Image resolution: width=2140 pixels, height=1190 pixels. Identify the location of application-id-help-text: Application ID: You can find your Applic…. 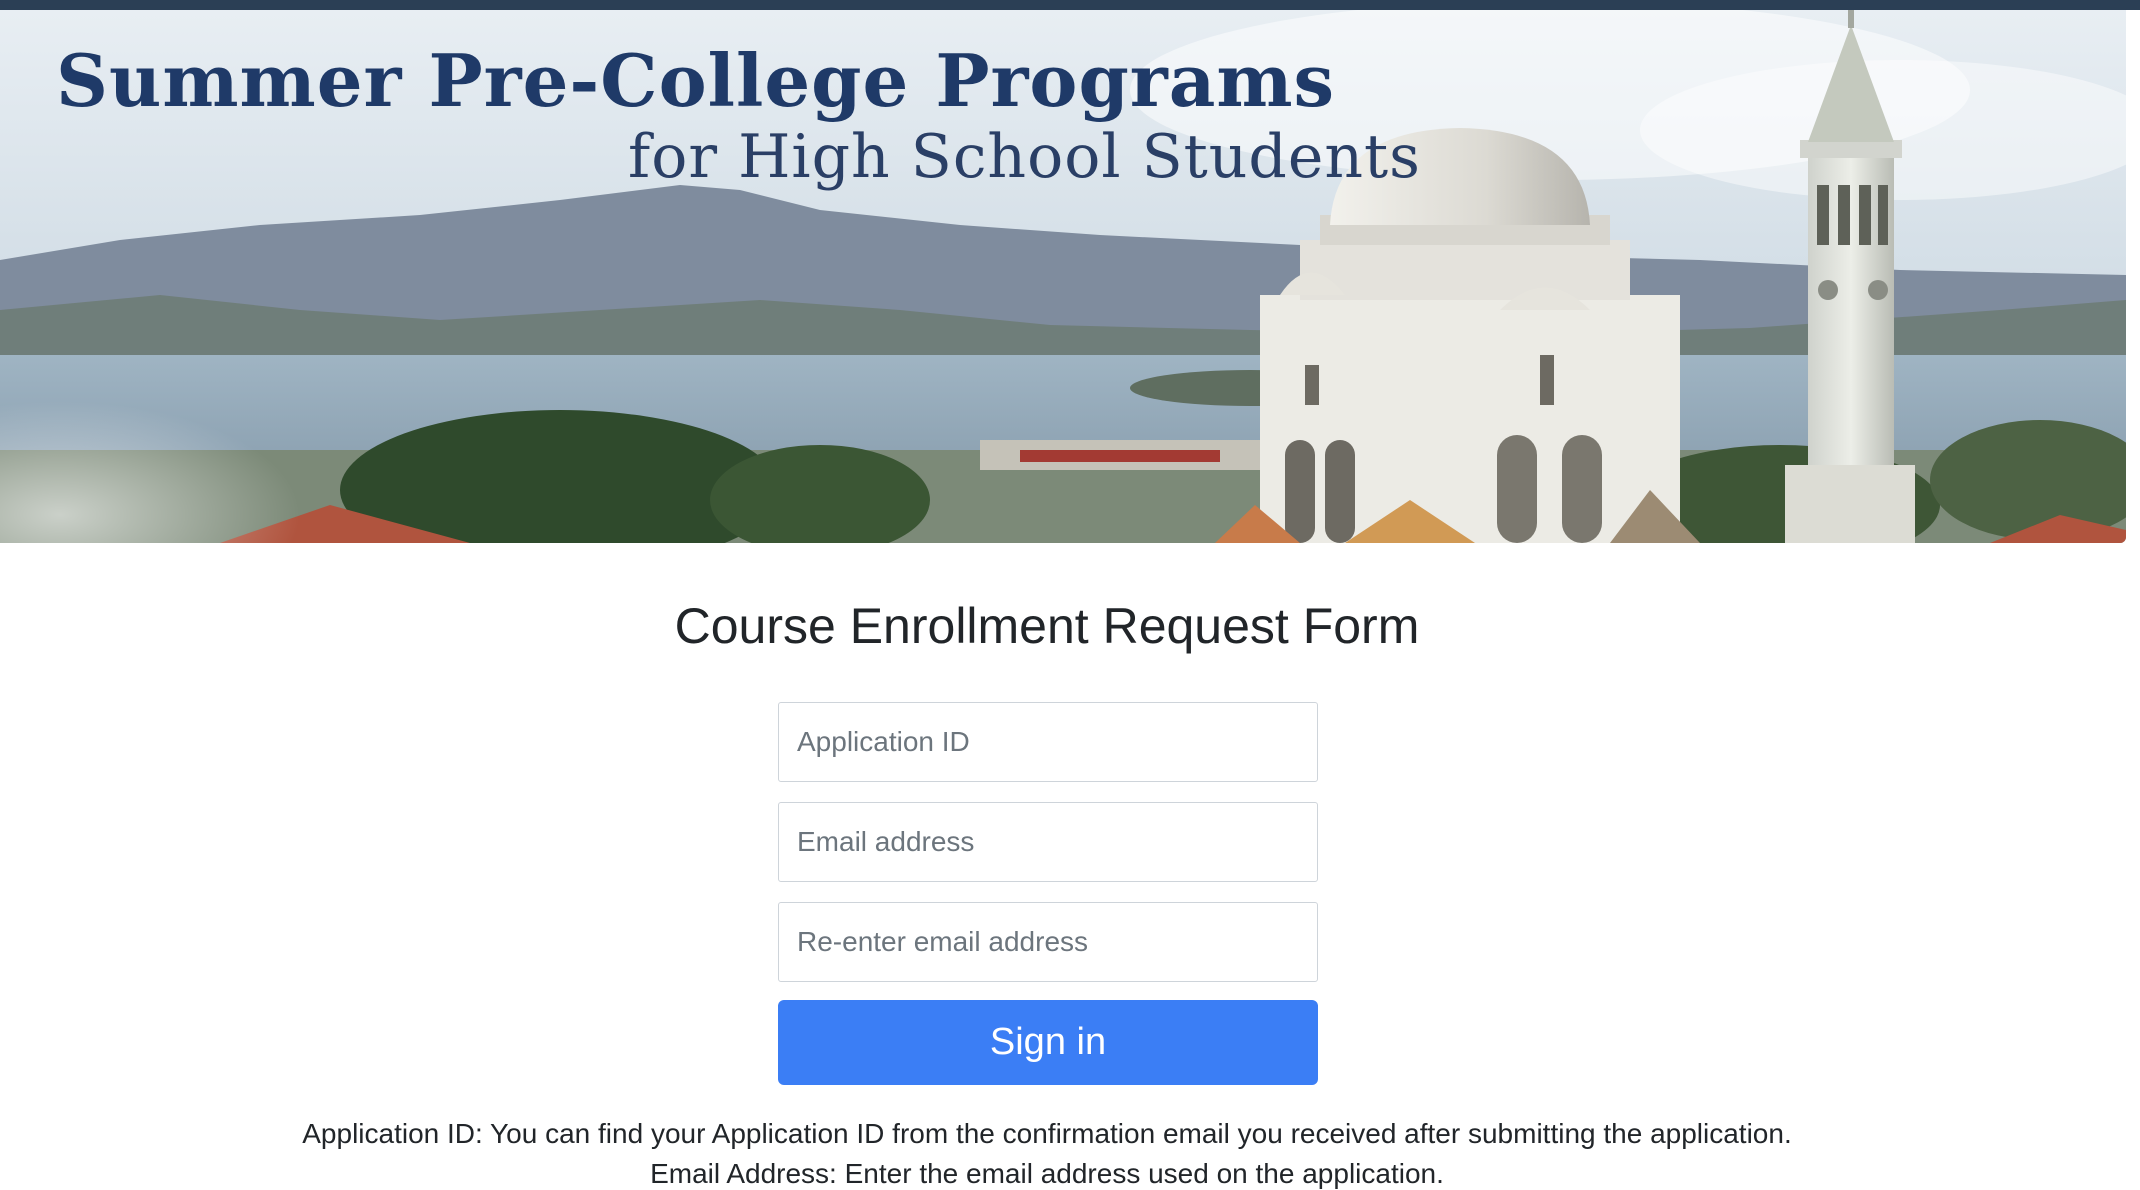
(1047, 1133).